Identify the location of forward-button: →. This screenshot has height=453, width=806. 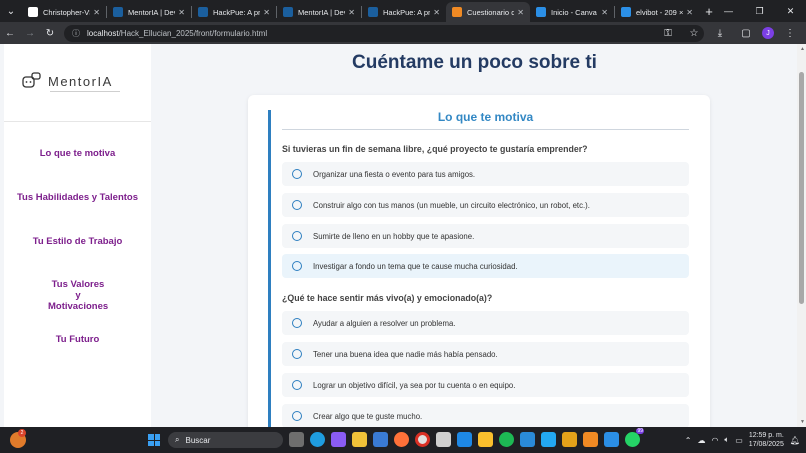
(30, 33).